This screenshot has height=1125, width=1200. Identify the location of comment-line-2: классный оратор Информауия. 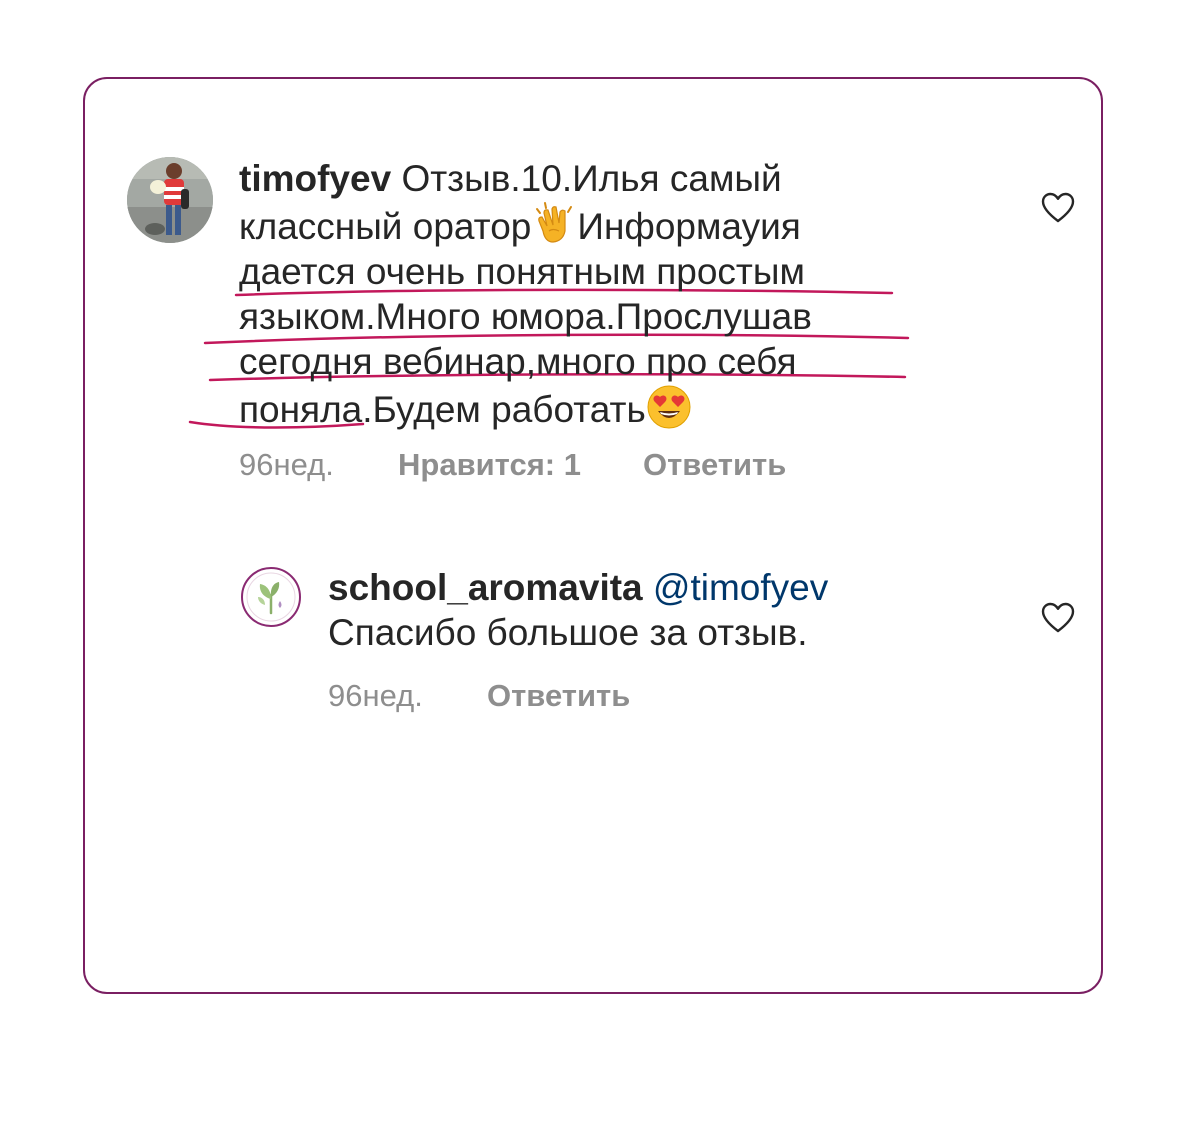
(589, 225).